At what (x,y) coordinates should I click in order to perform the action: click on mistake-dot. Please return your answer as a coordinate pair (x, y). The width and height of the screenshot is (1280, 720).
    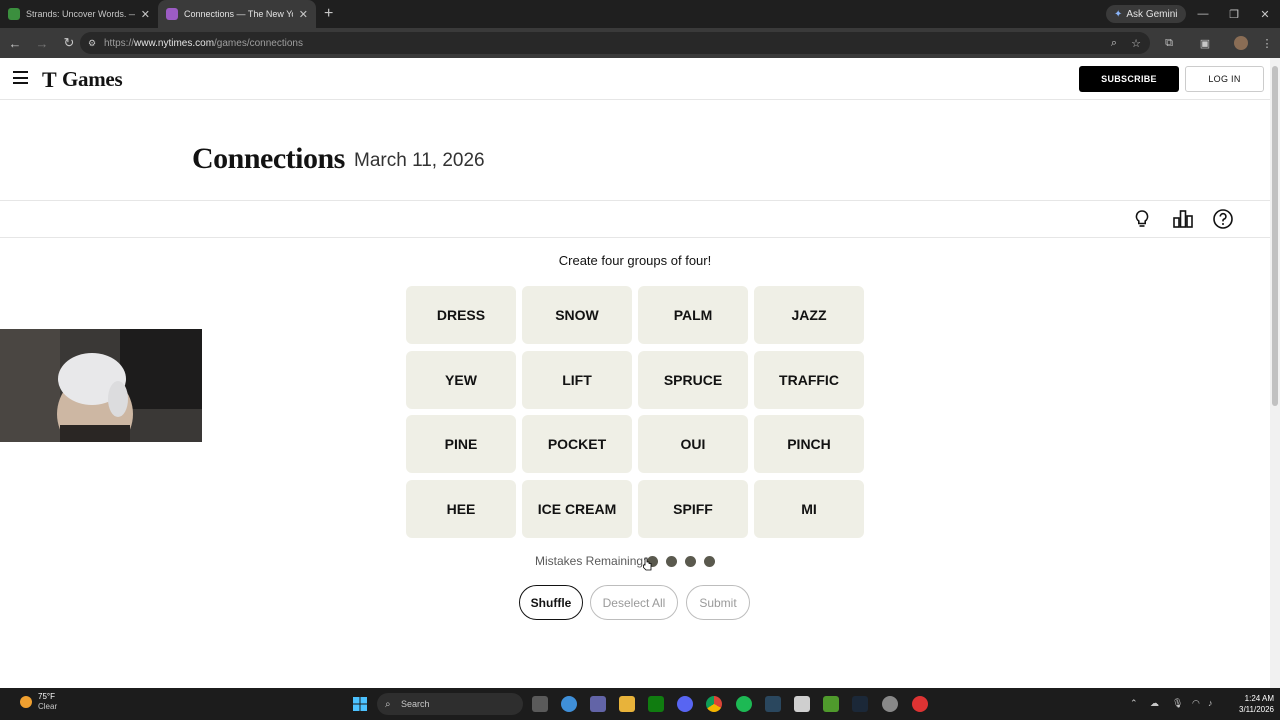
    Looking at the image, I should click on (690, 561).